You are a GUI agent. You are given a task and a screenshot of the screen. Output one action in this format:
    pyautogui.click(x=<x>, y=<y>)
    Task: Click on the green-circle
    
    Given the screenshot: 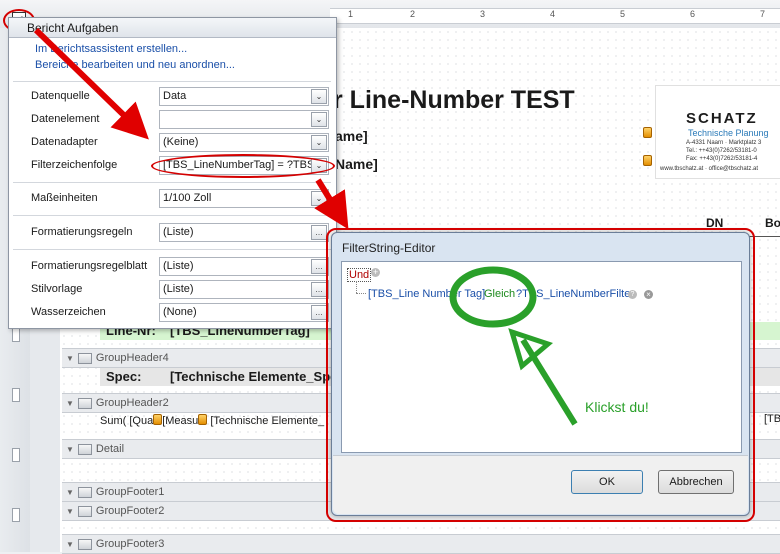 What is the action you would take?
    pyautogui.click(x=493, y=297)
    